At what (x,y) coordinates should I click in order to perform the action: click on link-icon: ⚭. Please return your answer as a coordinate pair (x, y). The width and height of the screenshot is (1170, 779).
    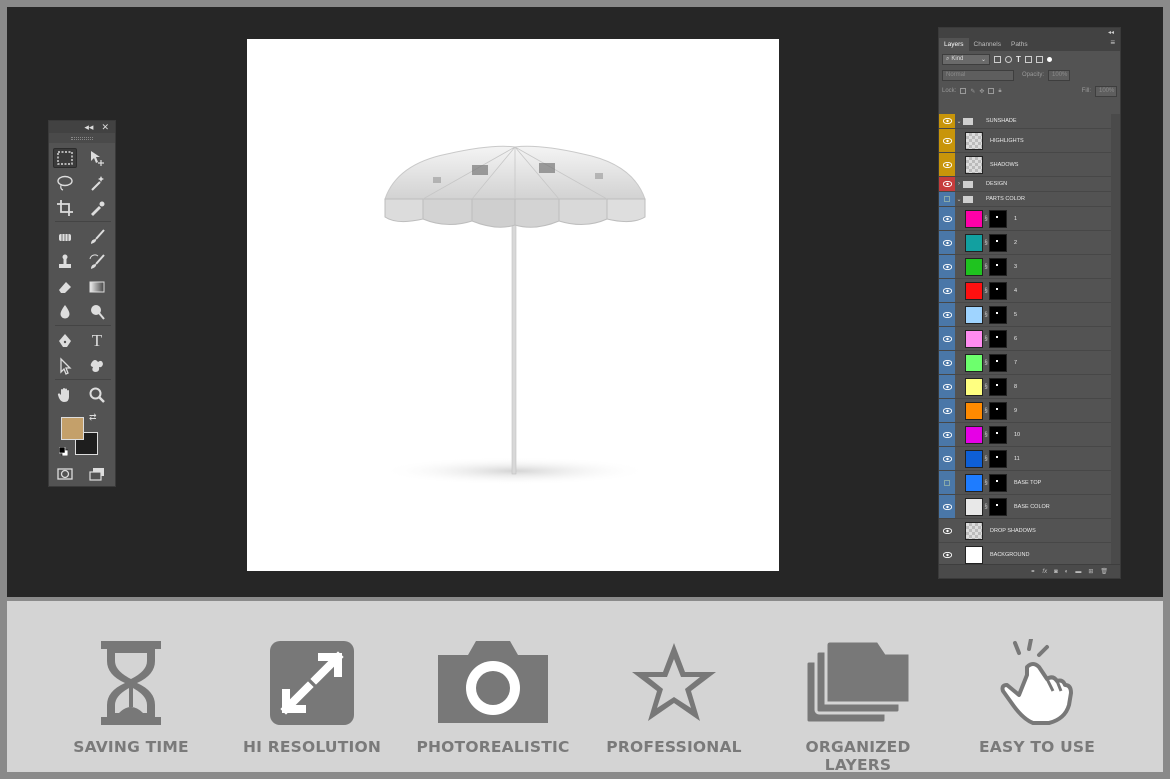
    Looking at the image, I should click on (1032, 571).